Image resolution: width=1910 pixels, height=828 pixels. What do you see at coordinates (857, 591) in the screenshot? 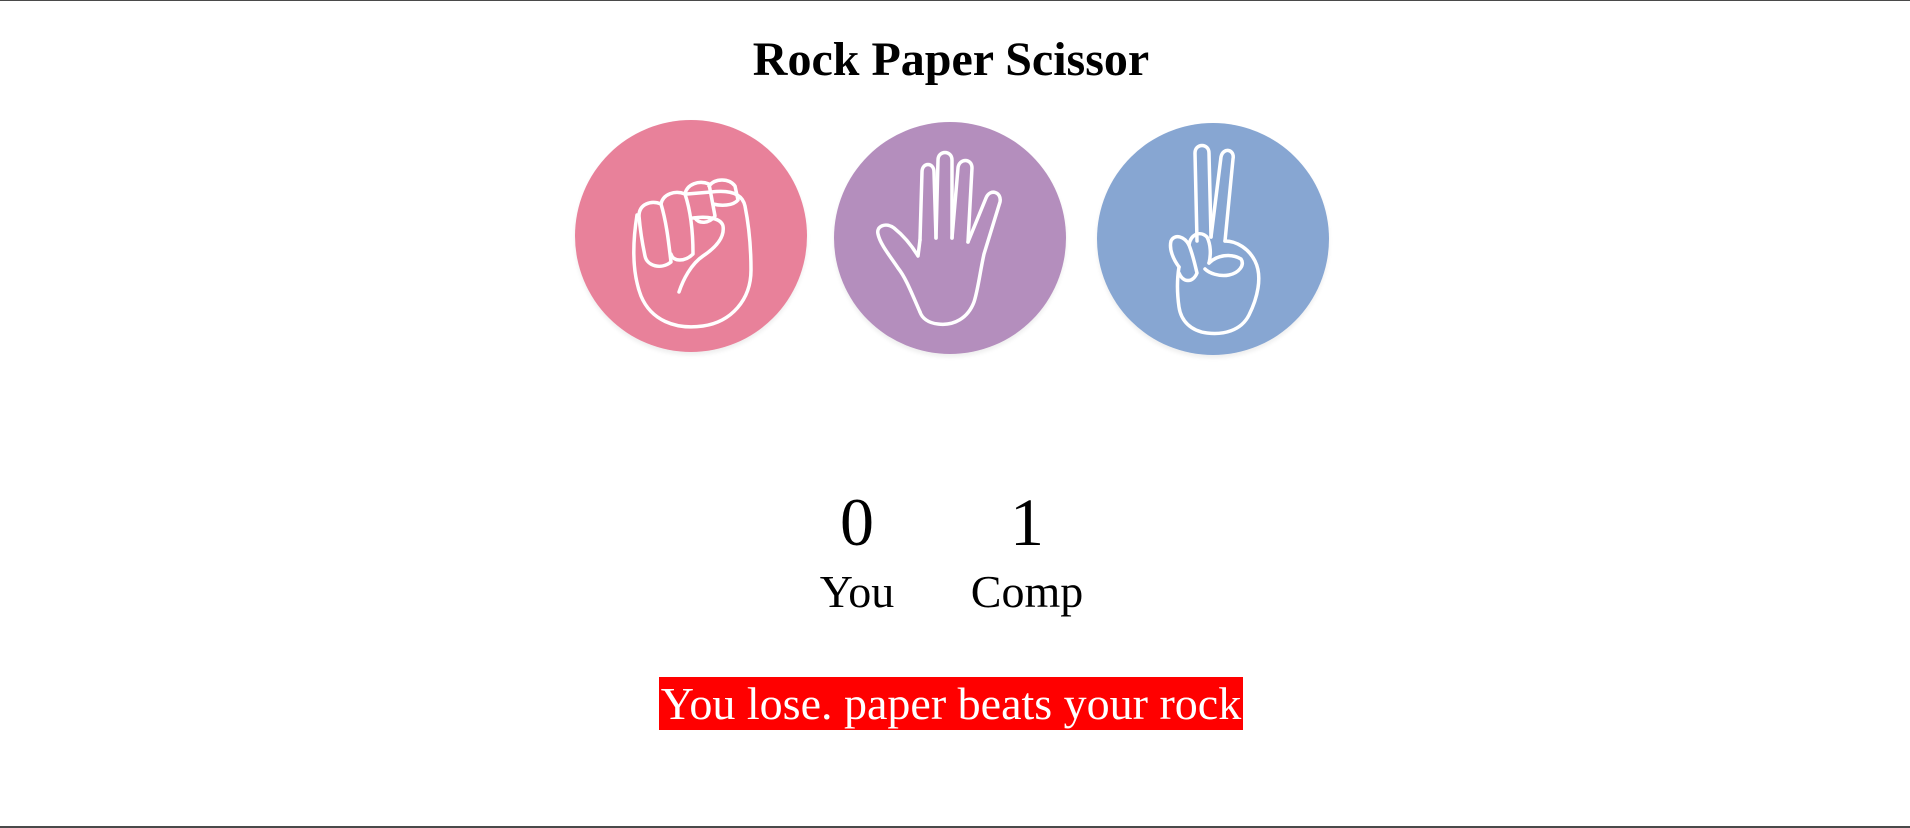
I see `user-score-label: You` at bounding box center [857, 591].